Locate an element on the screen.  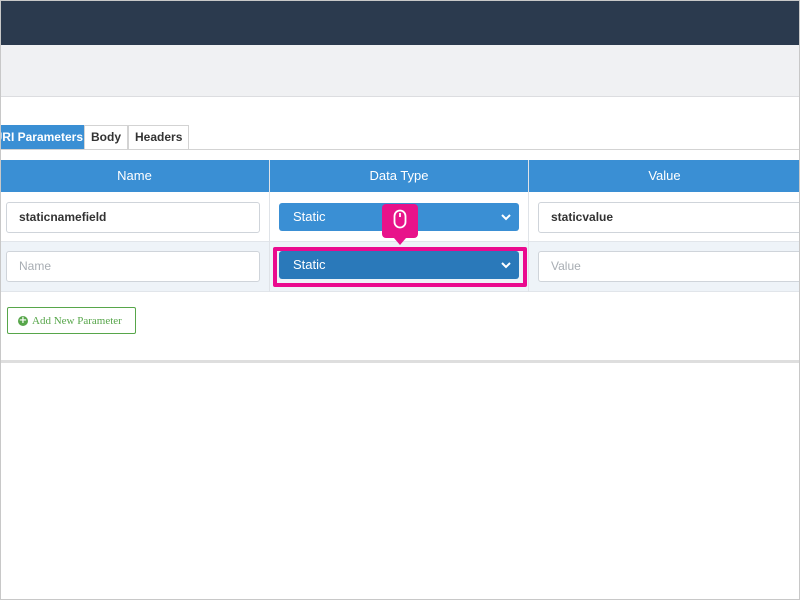
mouse-icon is located at coordinates (400, 221).